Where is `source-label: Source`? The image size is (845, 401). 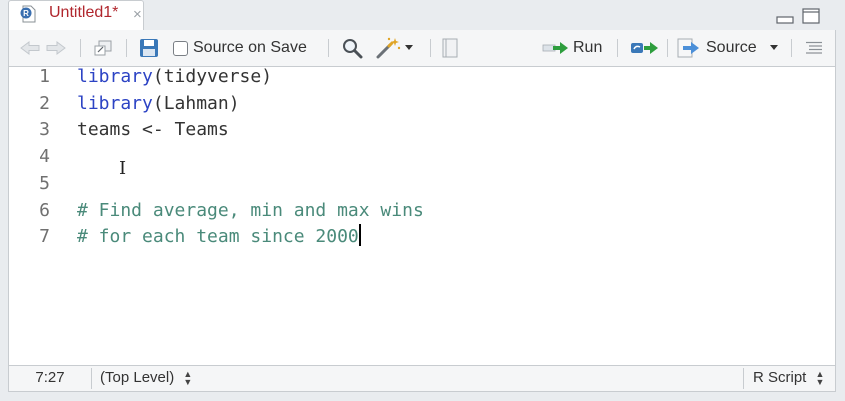
source-label: Source is located at coordinates (731, 47).